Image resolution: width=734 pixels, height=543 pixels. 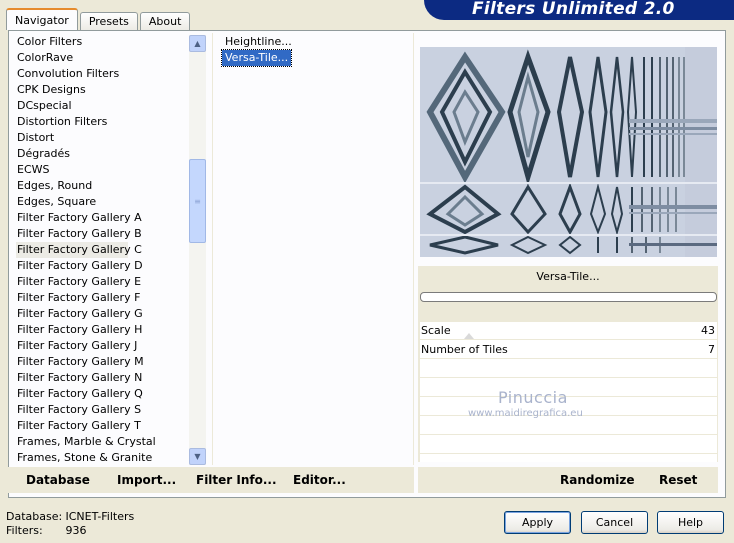 What do you see at coordinates (708, 330) in the screenshot?
I see `param-value: 43` at bounding box center [708, 330].